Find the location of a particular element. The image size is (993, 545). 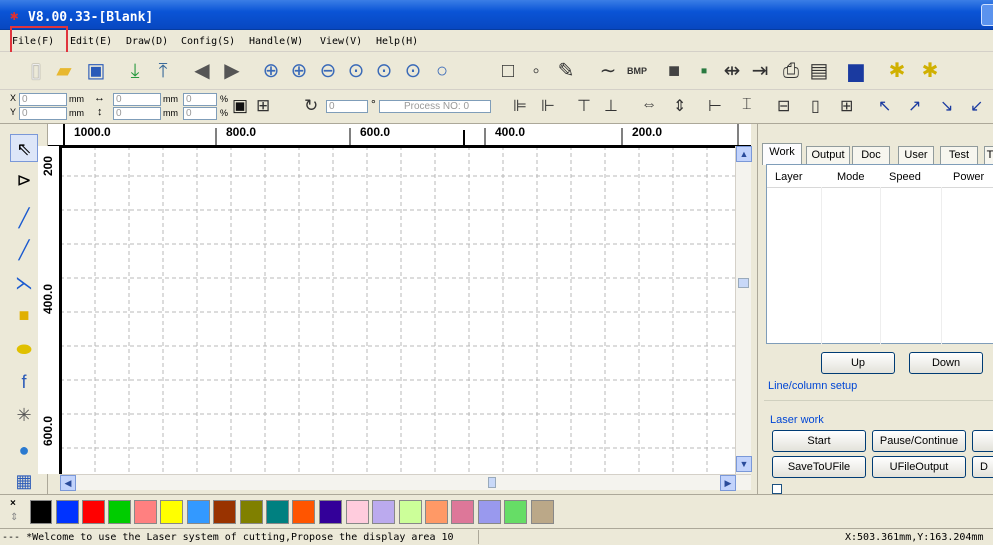

zoom-in-icon: ⊕ is located at coordinates (299, 71).